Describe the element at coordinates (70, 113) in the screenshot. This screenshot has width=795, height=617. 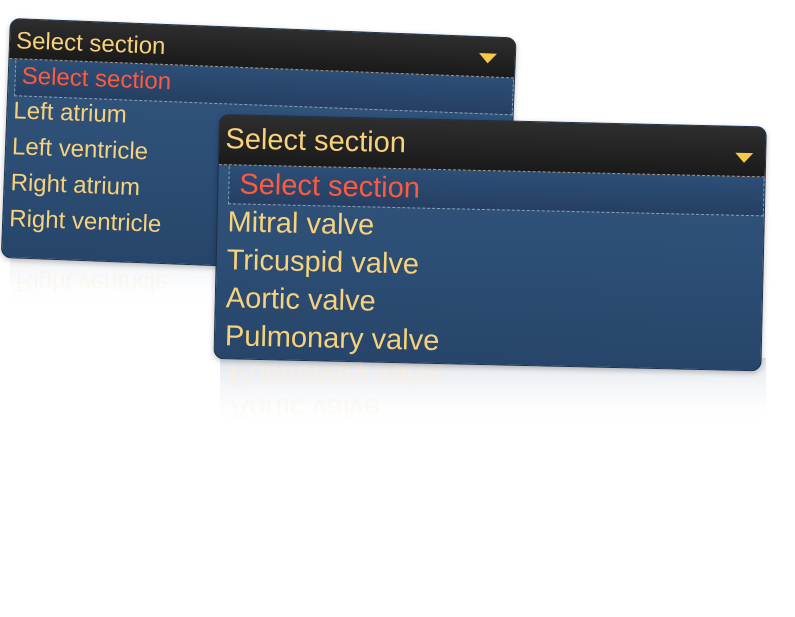
I see `dropdown-option-left-atrium: Left atrium` at that location.